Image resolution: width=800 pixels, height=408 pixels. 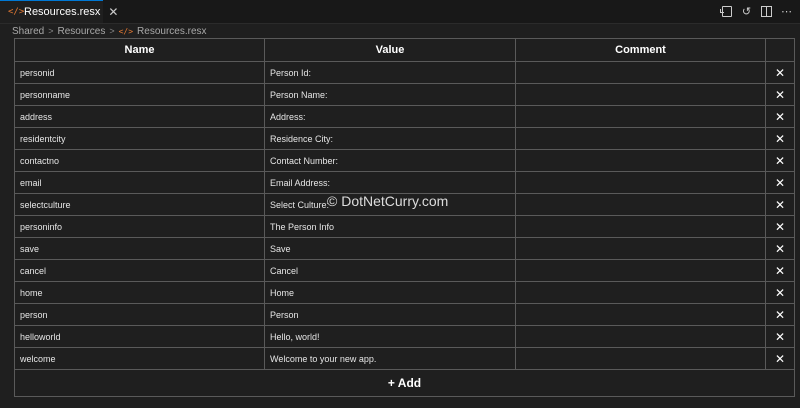 I want to click on column-header-actions, so click(x=780, y=50).